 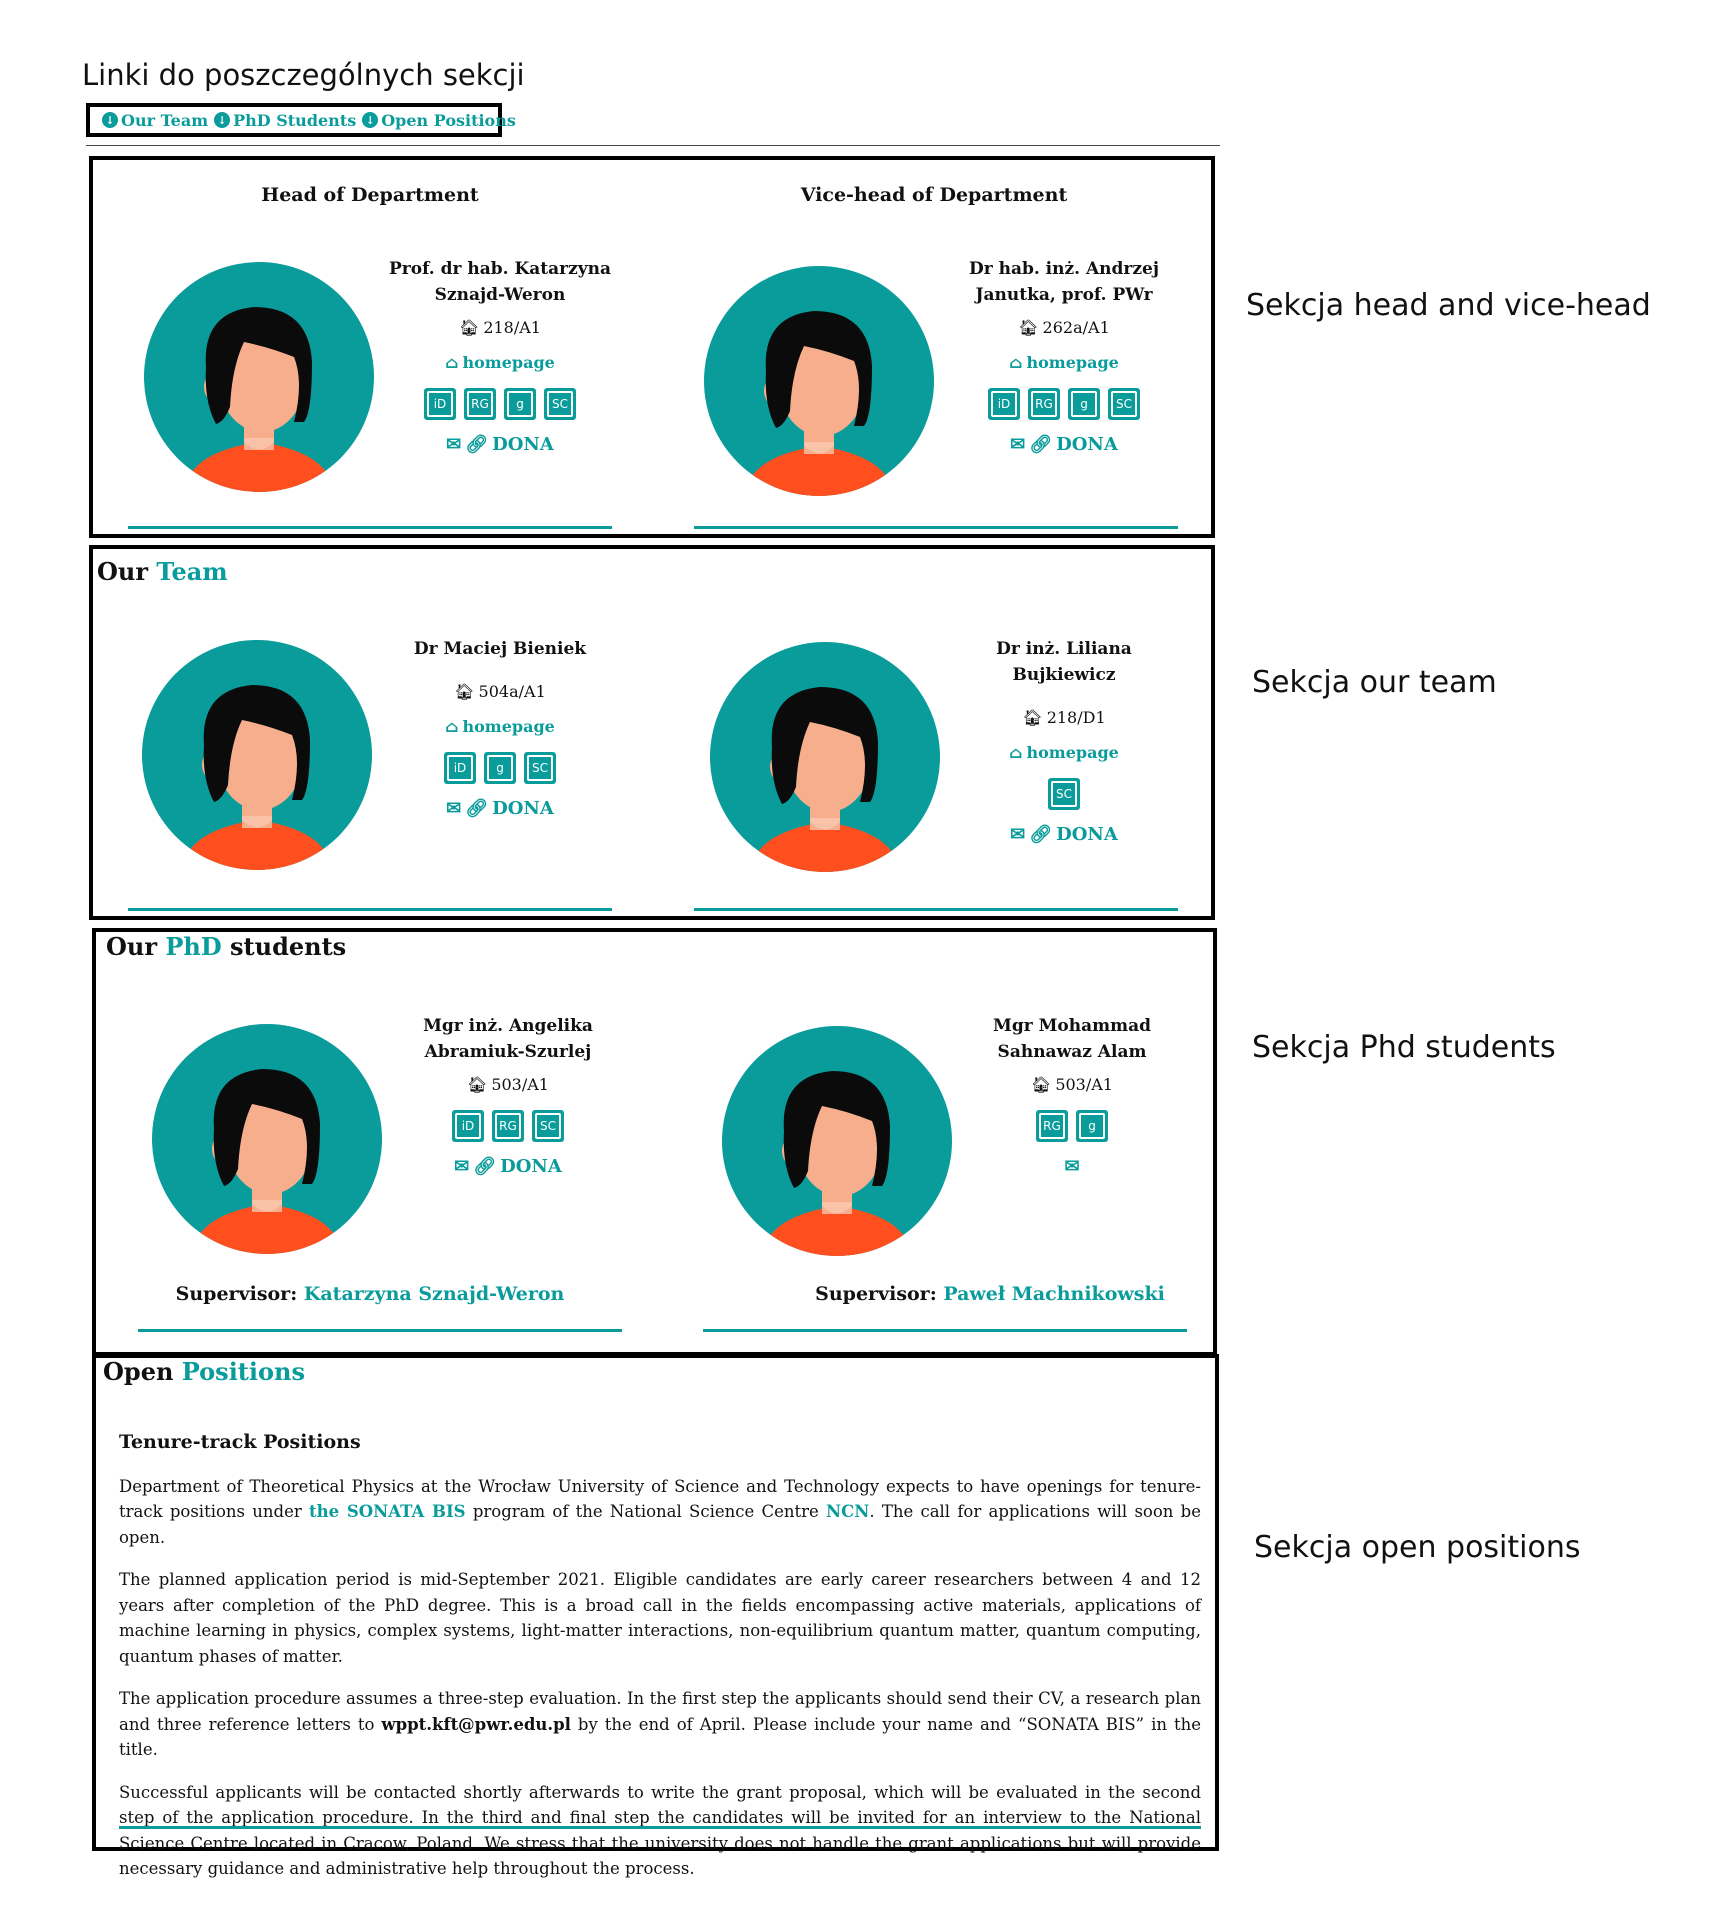 What do you see at coordinates (1064, 327) in the screenshot?
I see `room: 🏠︎ 262a/A1` at bounding box center [1064, 327].